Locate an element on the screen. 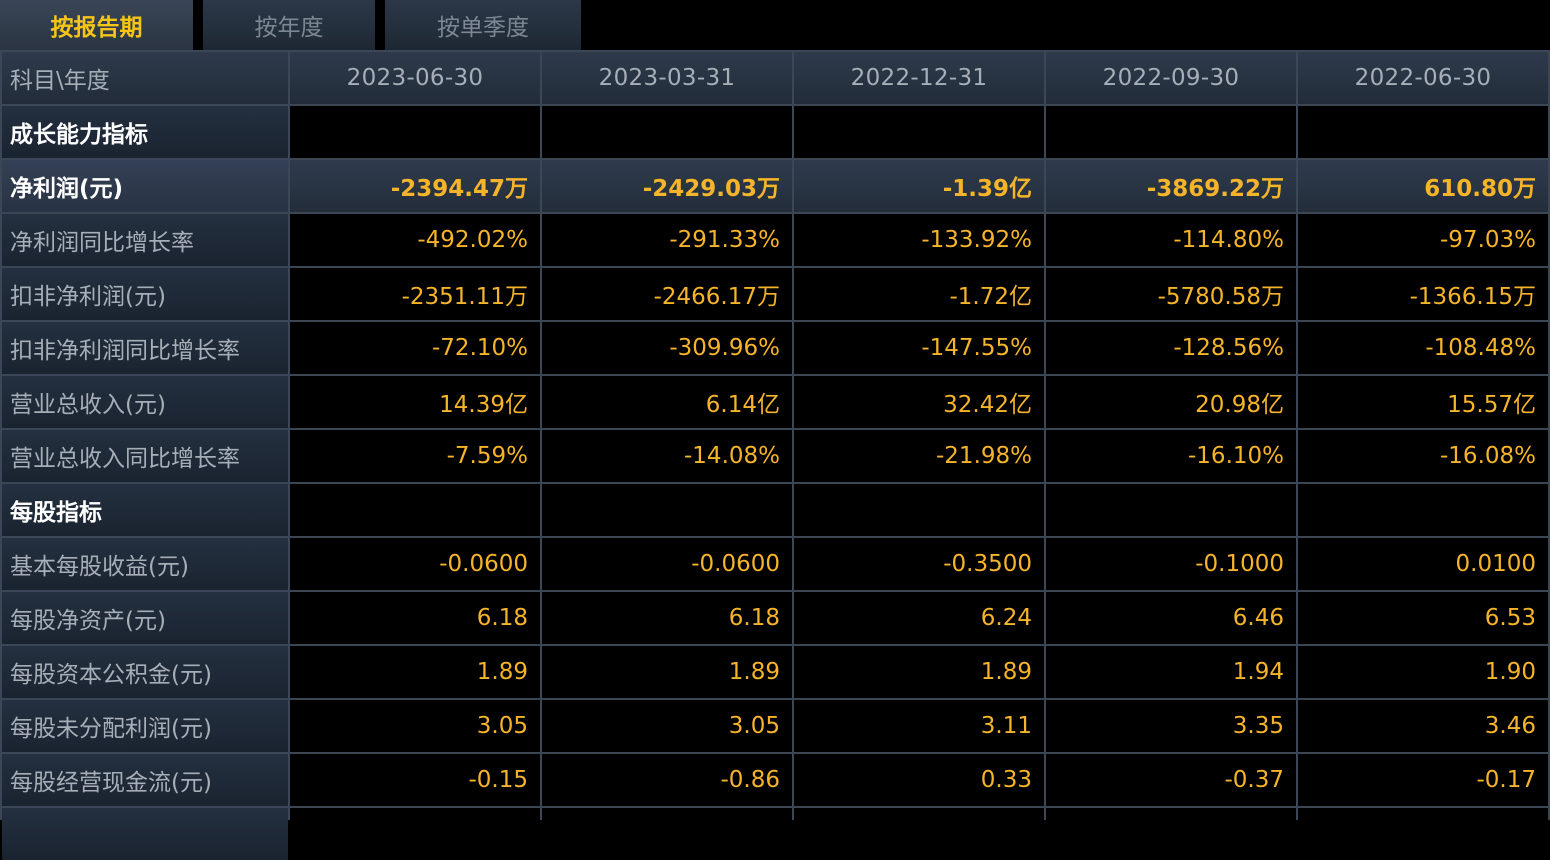 This screenshot has width=1550, height=860. table-cell: -128.56% is located at coordinates (1171, 348).